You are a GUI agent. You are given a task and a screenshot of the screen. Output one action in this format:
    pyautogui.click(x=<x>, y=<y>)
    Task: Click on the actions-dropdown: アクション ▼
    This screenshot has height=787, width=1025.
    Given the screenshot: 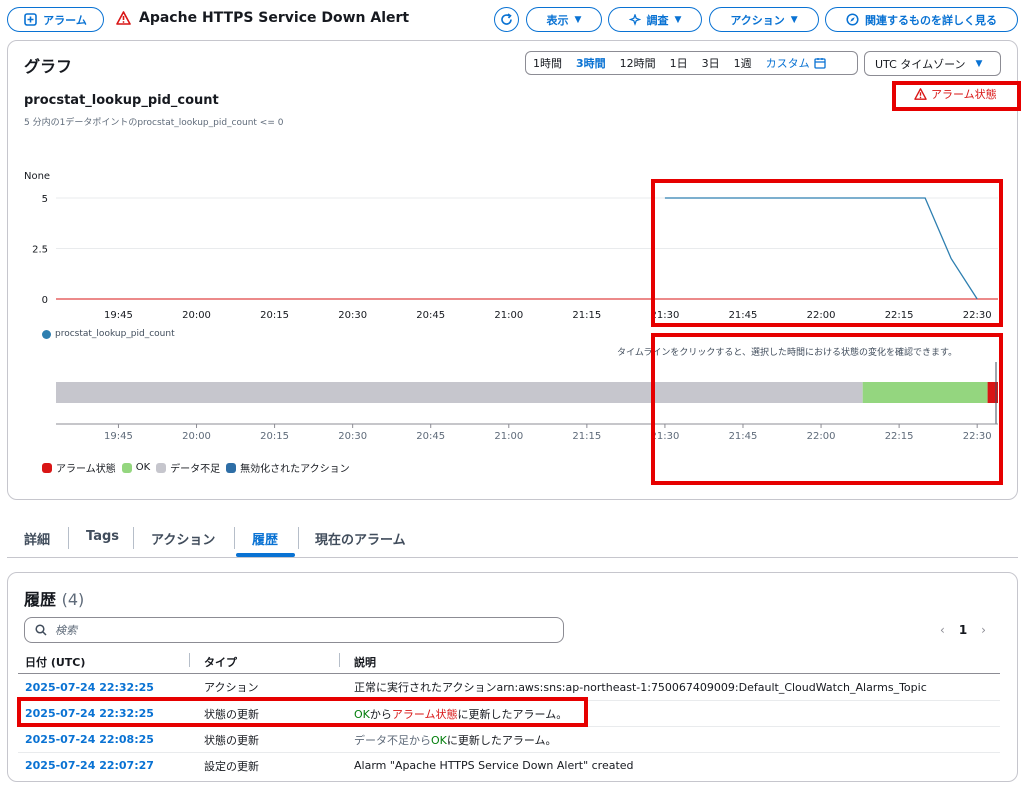 What is the action you would take?
    pyautogui.click(x=764, y=19)
    